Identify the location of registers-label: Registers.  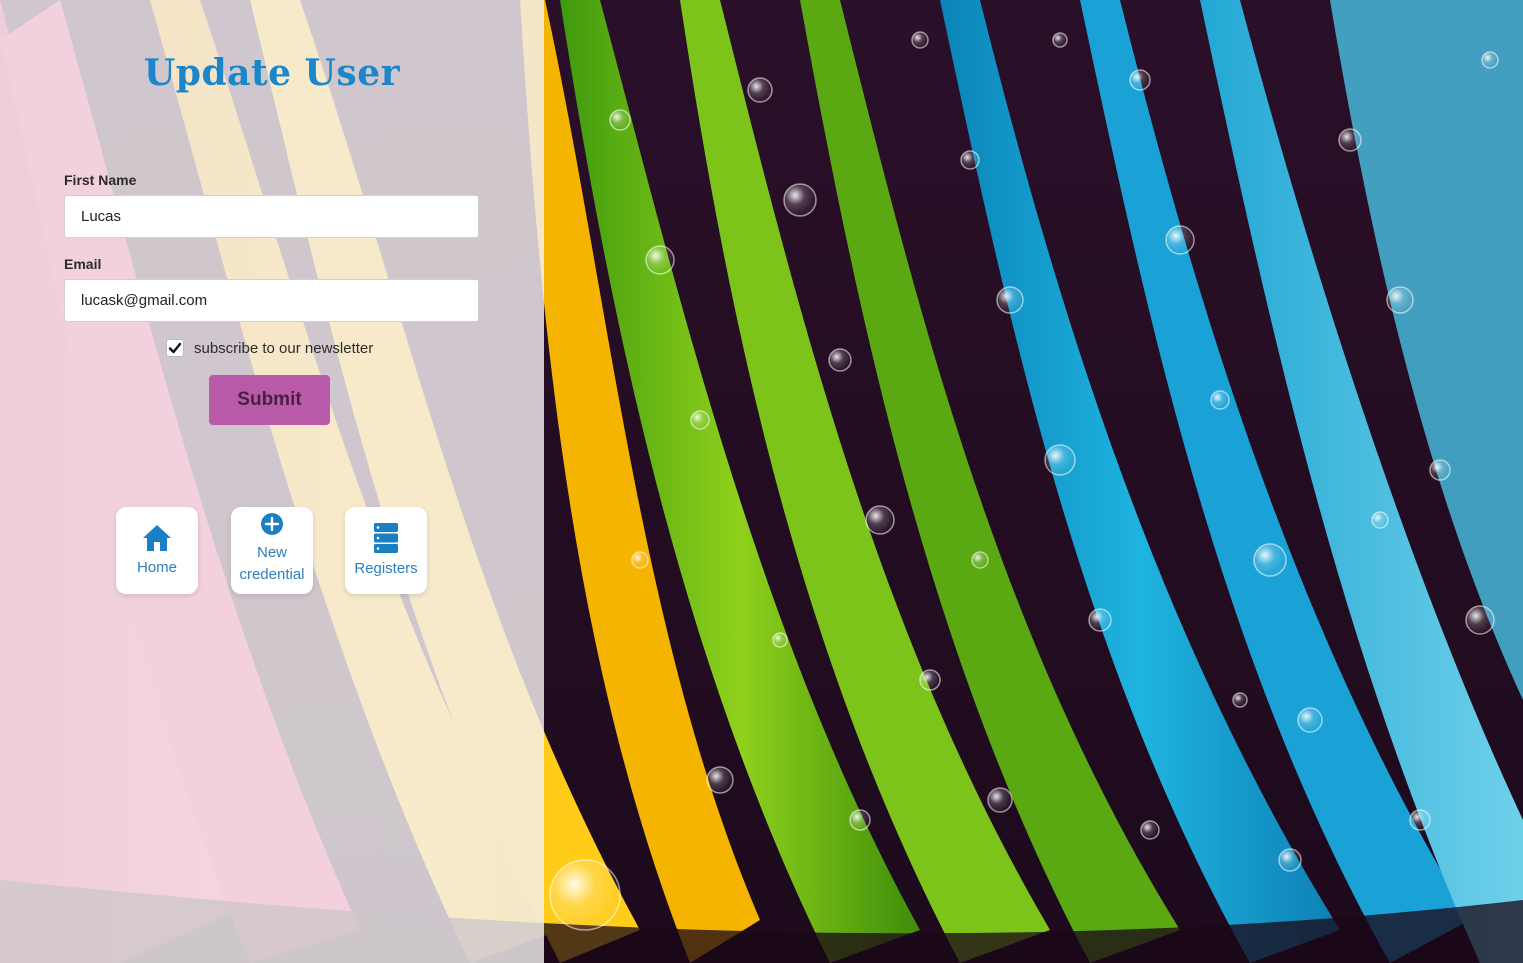
(386, 568).